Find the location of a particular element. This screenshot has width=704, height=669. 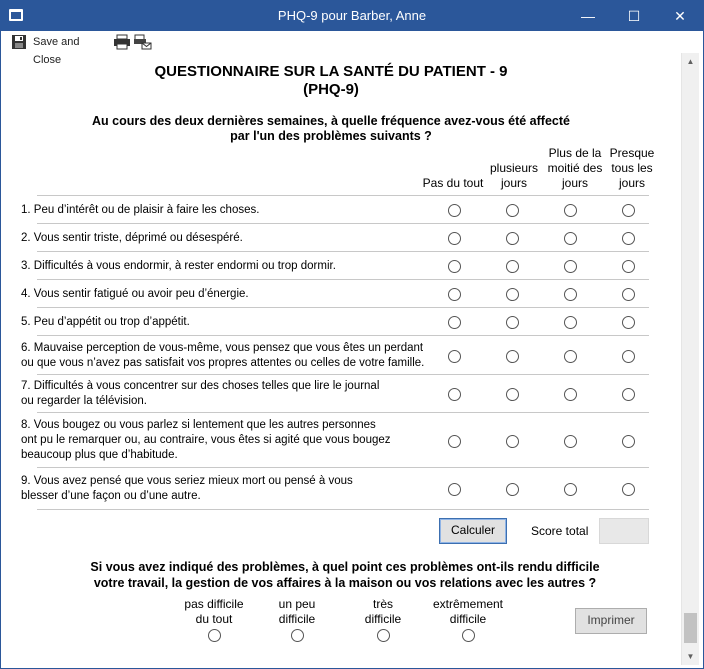

maximize-button: ☐ is located at coordinates (634, 16).